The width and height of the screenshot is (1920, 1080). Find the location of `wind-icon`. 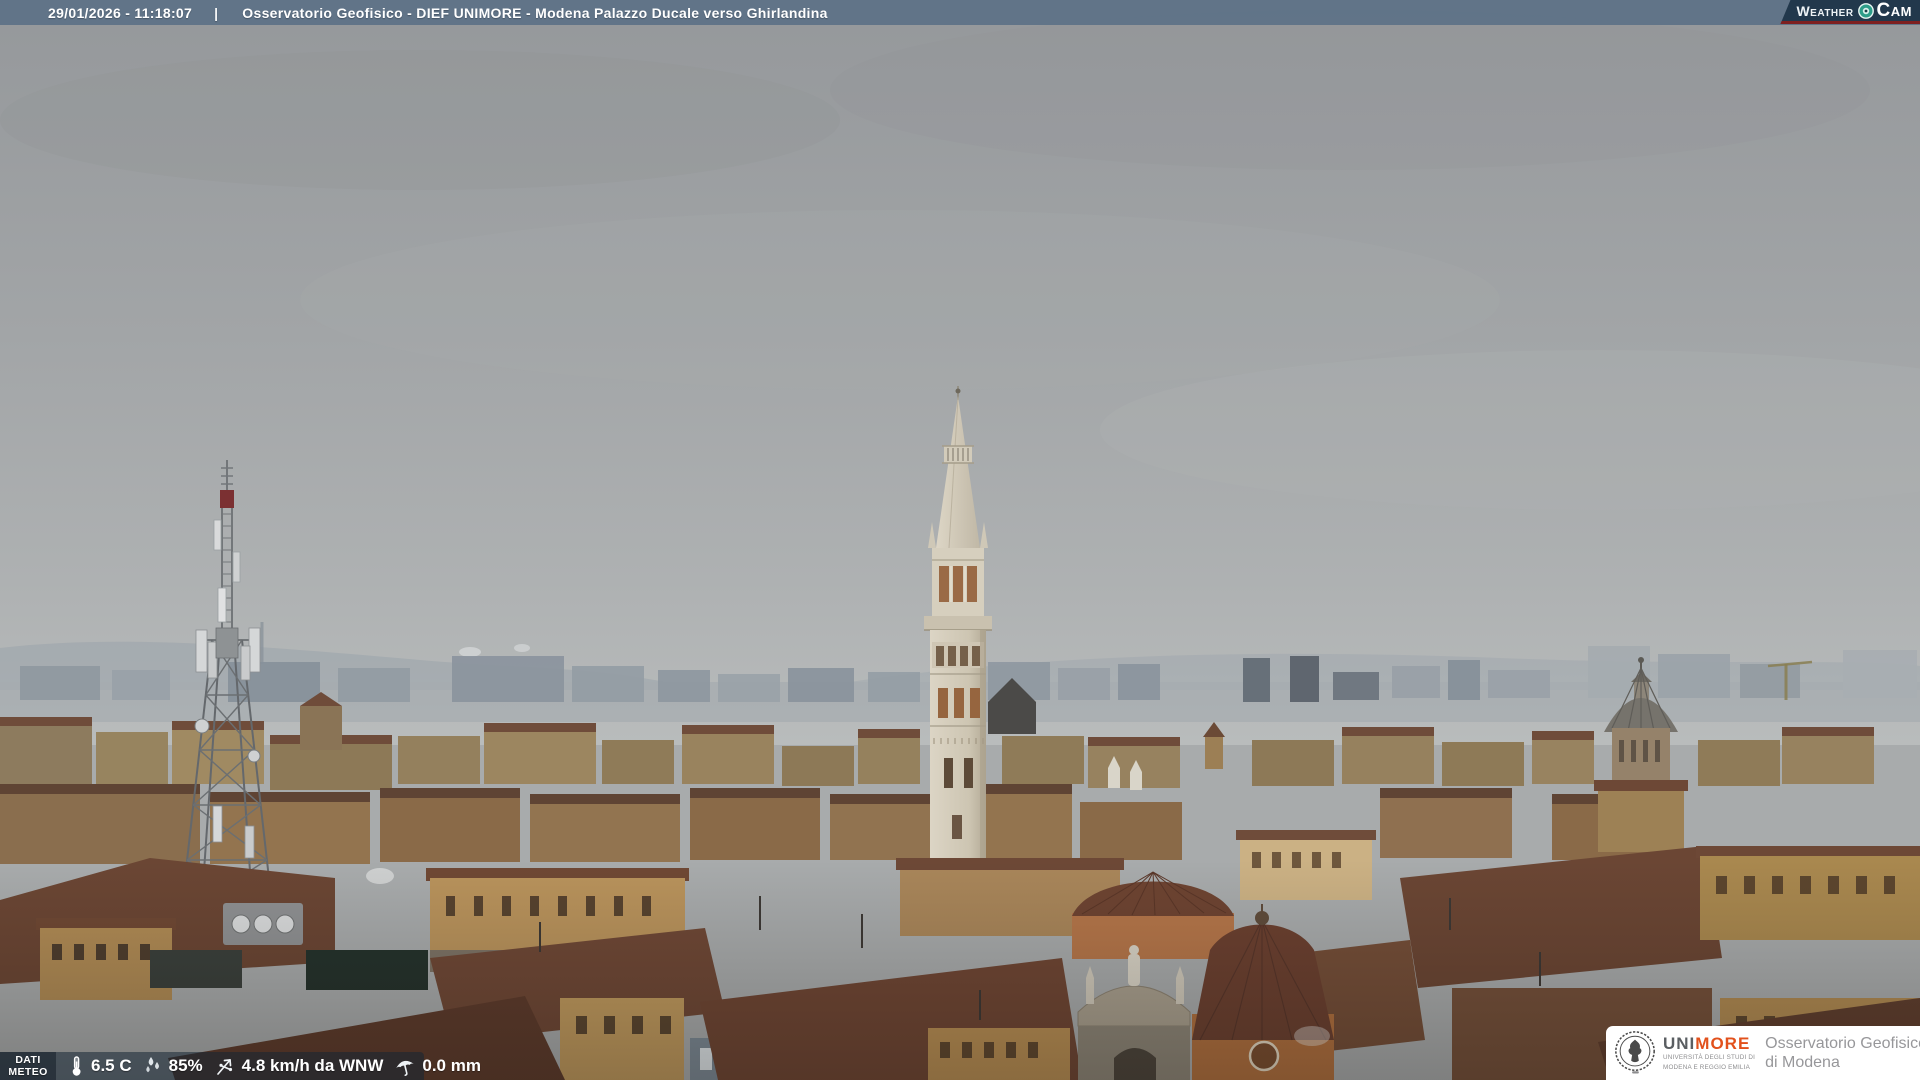

wind-icon is located at coordinates (224, 1067).